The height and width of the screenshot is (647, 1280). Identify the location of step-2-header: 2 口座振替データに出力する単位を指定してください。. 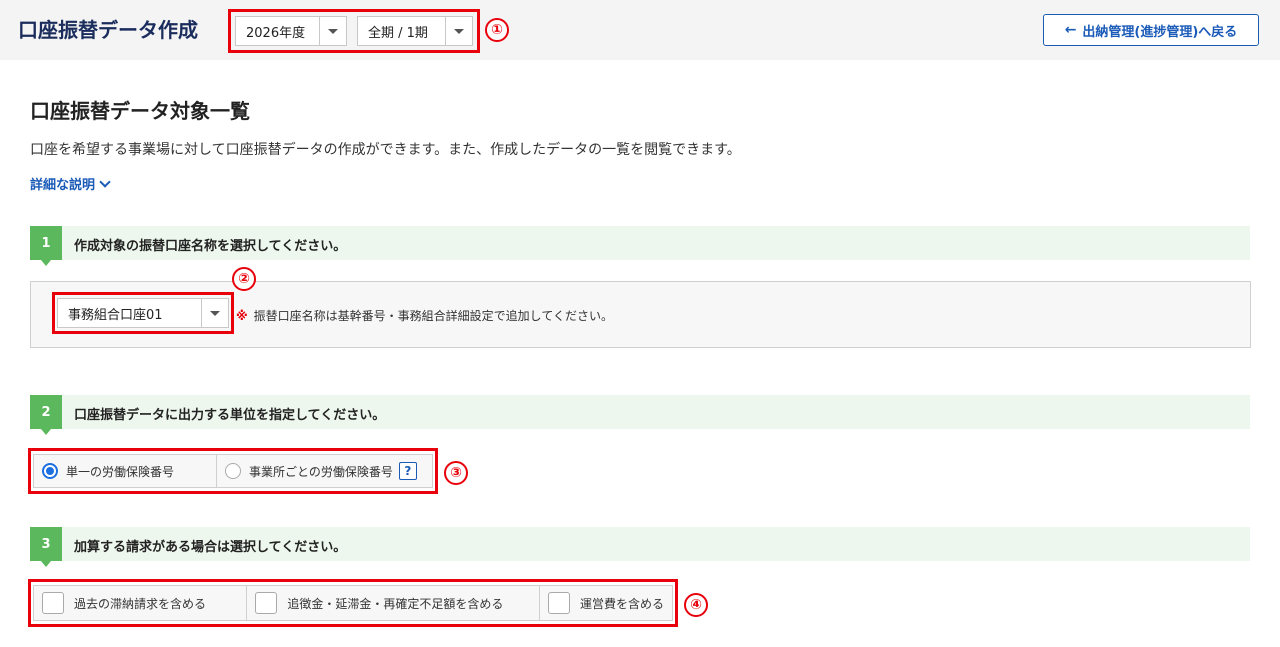
(640, 415).